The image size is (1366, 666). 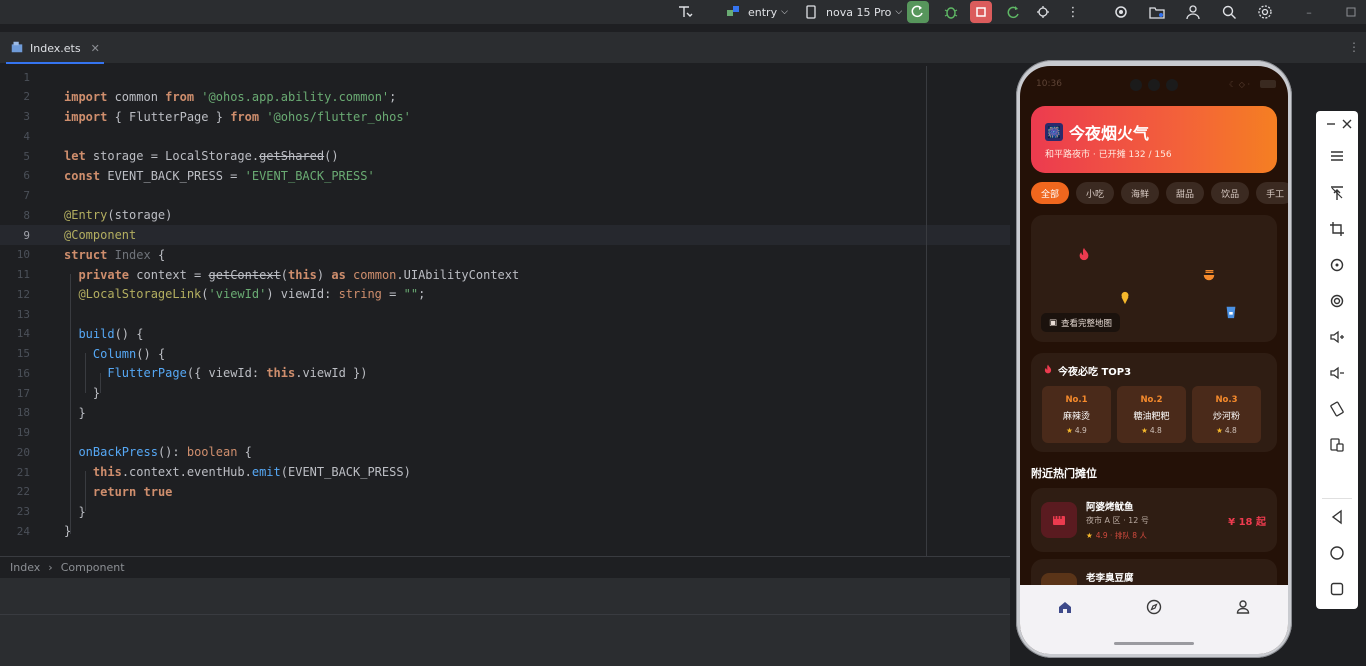 I want to click on line-number: 2, so click(x=26, y=97).